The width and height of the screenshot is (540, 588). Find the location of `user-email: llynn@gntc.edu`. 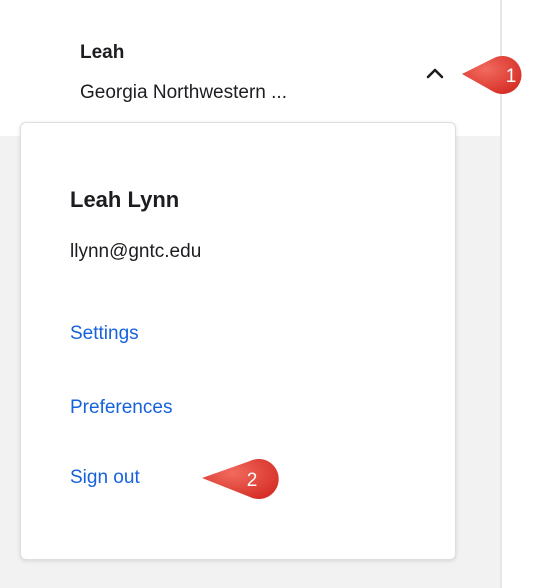

user-email: llynn@gntc.edu is located at coordinates (136, 251).